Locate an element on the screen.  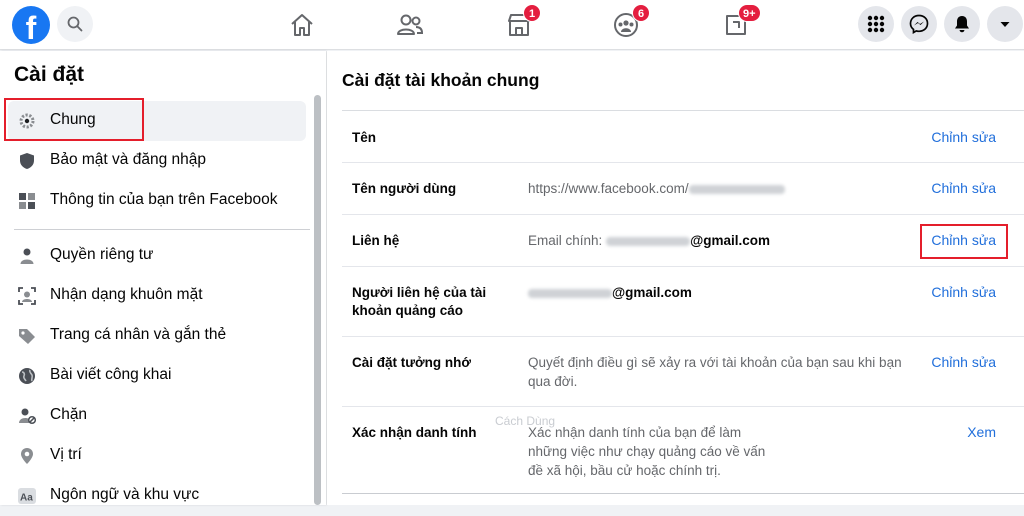
blurred-username is located at coordinates (736, 189).